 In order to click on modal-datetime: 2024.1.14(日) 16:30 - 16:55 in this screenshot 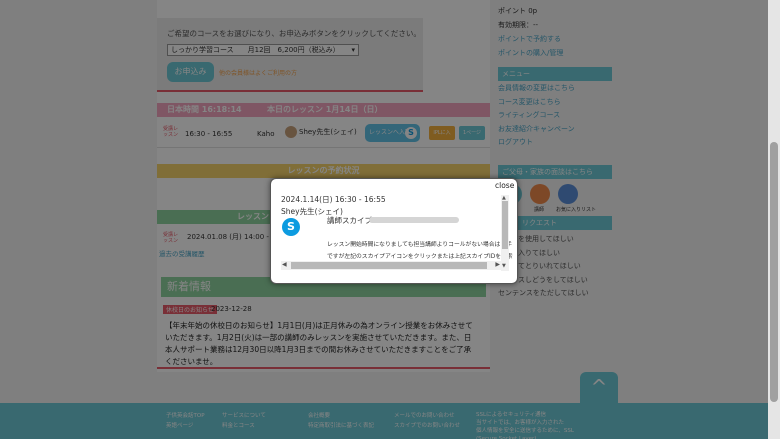, I will do `click(333, 199)`.